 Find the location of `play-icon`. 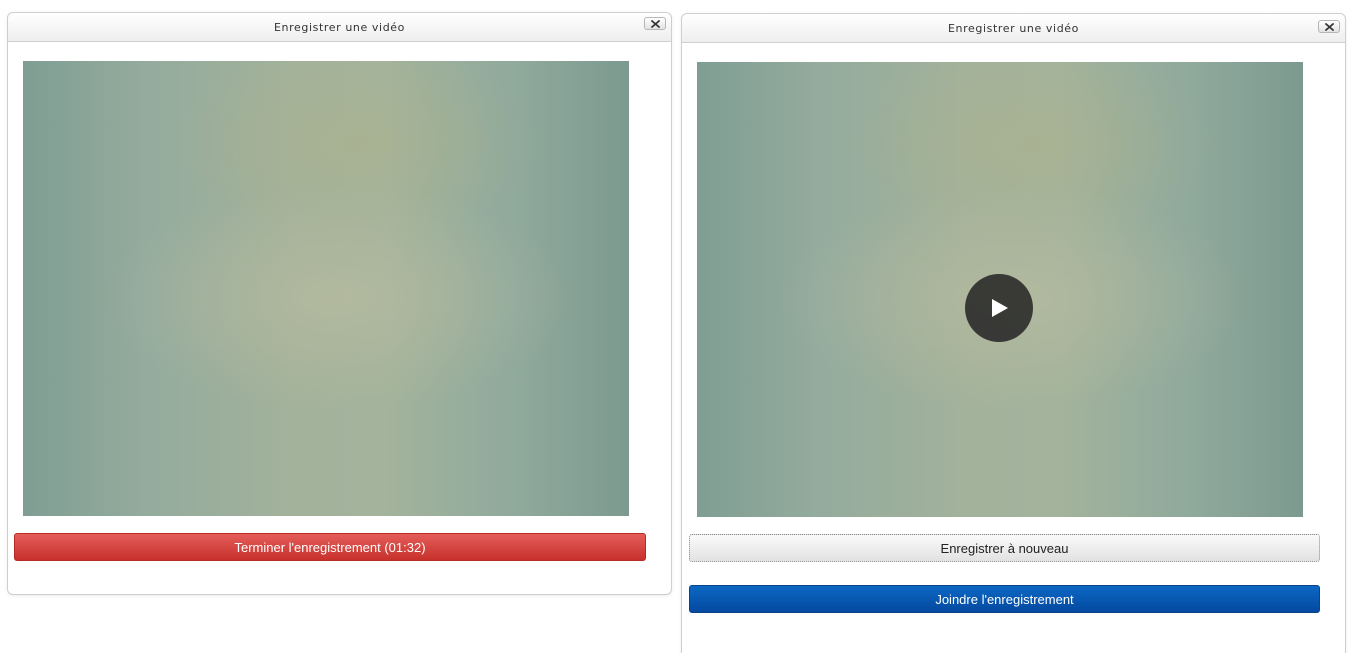

play-icon is located at coordinates (1000, 308).